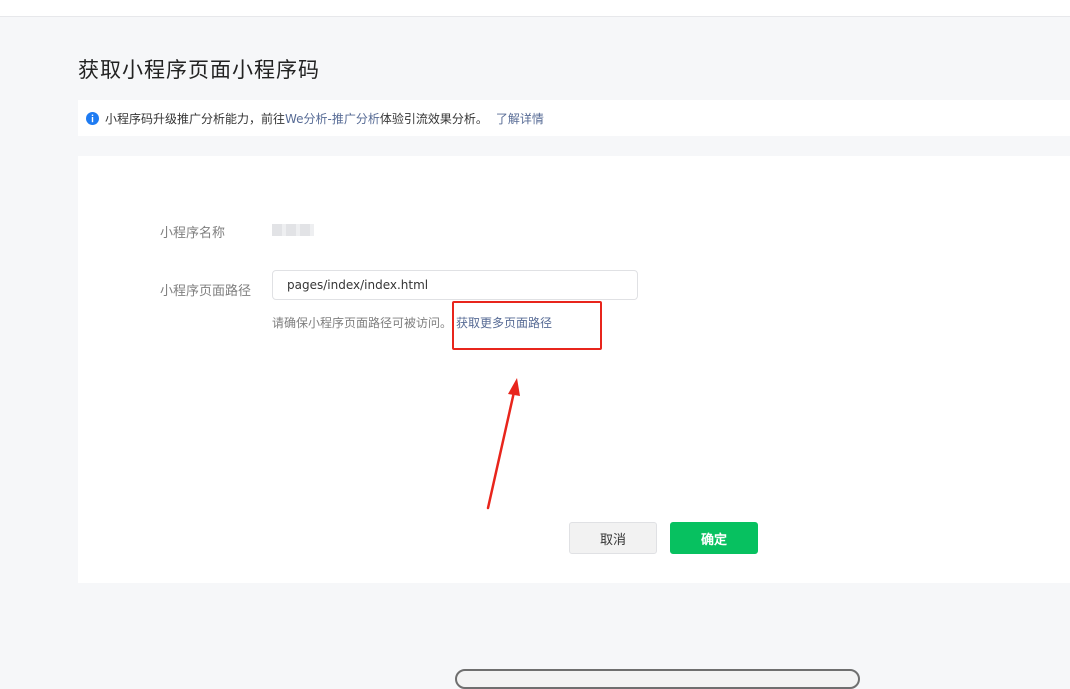 Image resolution: width=1070 pixels, height=689 pixels. Describe the element at coordinates (455, 285) in the screenshot. I see `page-path-input` at that location.